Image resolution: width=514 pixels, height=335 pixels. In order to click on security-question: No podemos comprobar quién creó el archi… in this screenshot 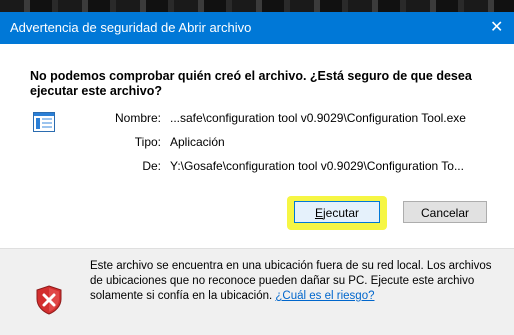, I will do `click(251, 83)`.